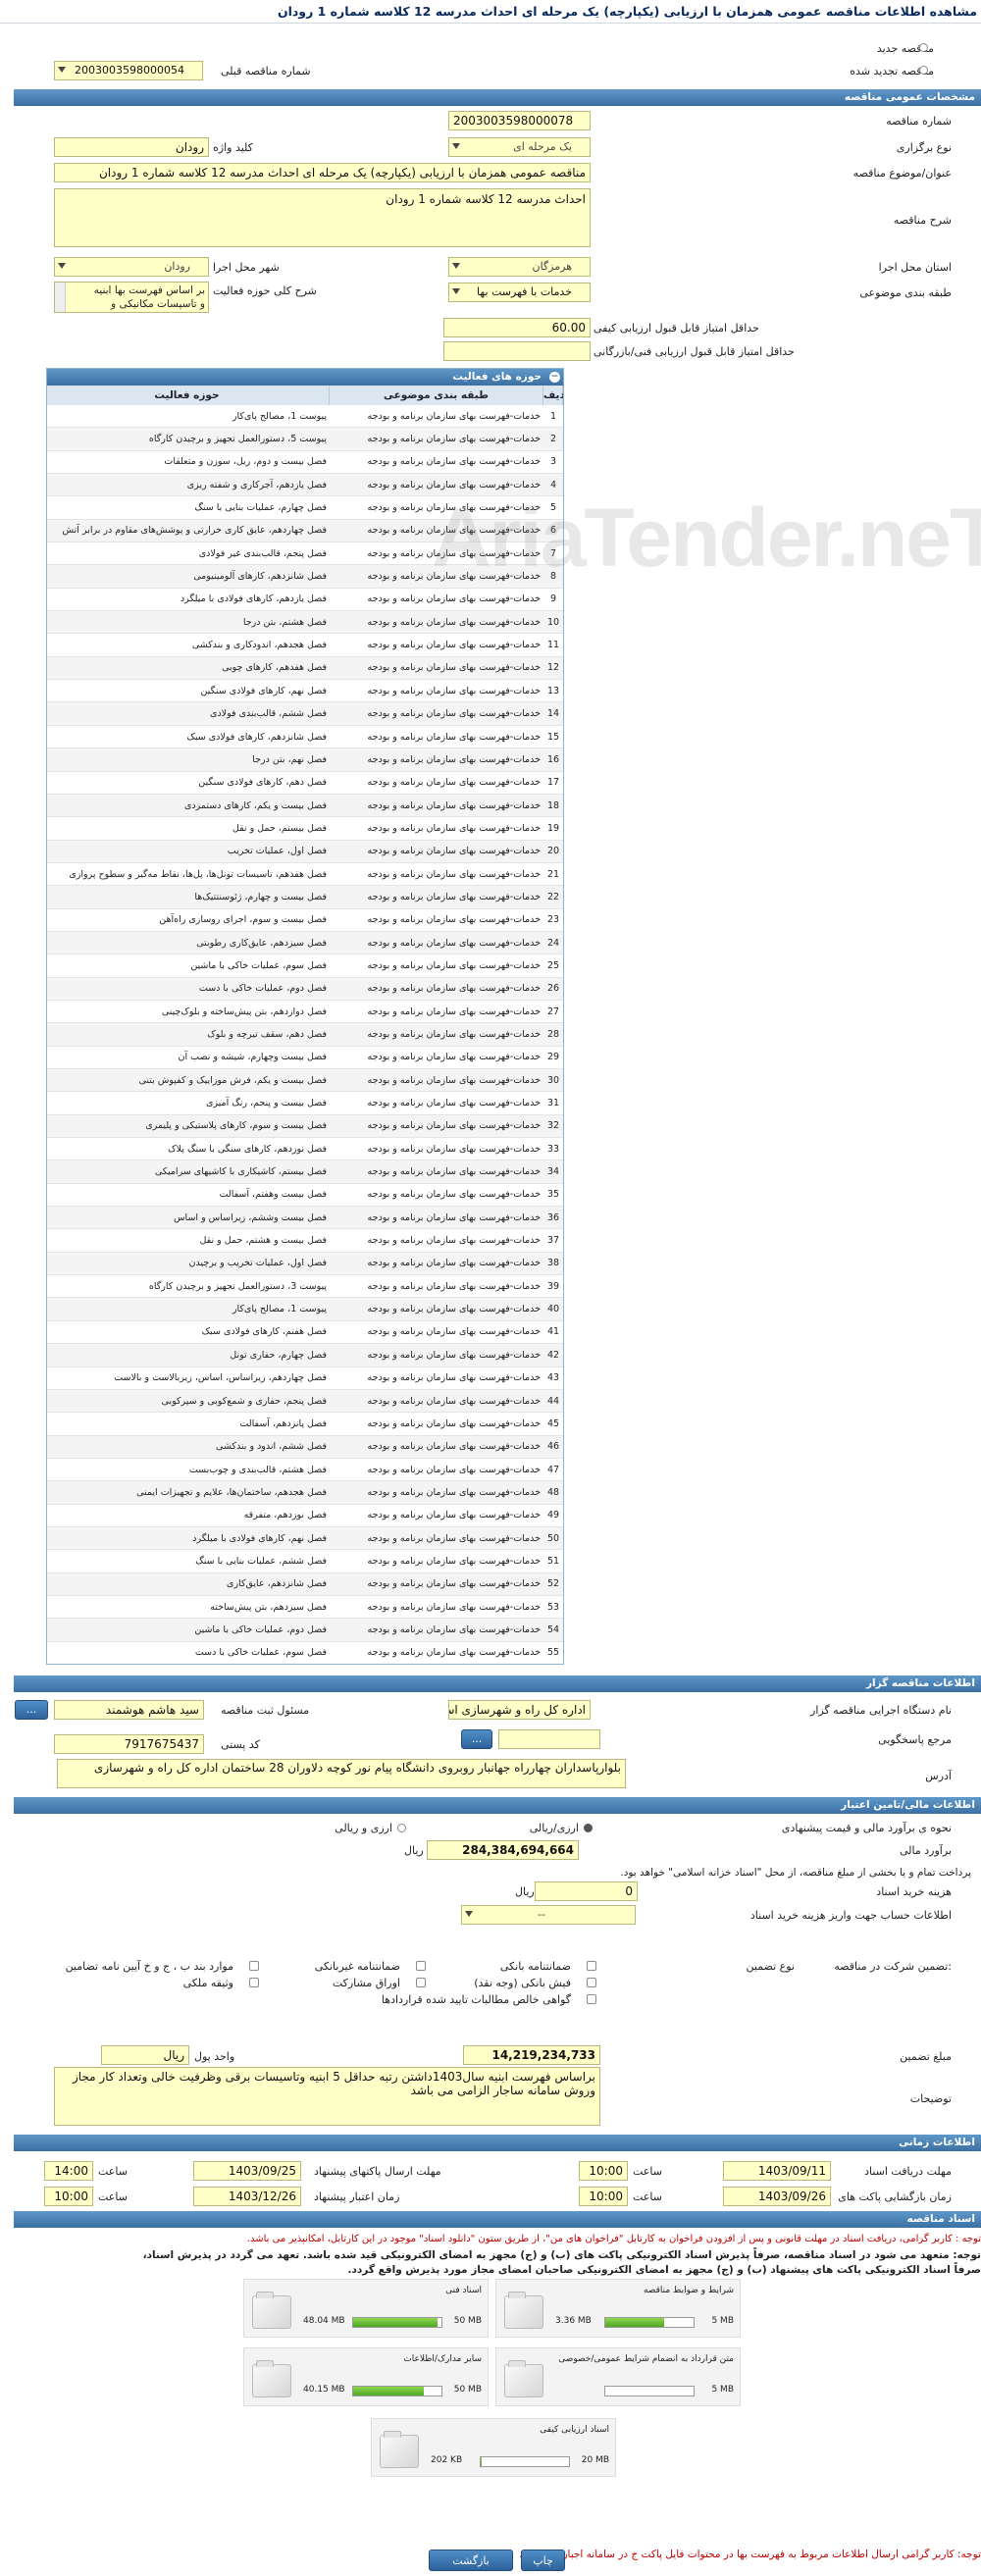  I want to click on row-activity-field: فصل نوزدهم، کارهای سنگی با سنگ پلاک, so click(247, 1149).